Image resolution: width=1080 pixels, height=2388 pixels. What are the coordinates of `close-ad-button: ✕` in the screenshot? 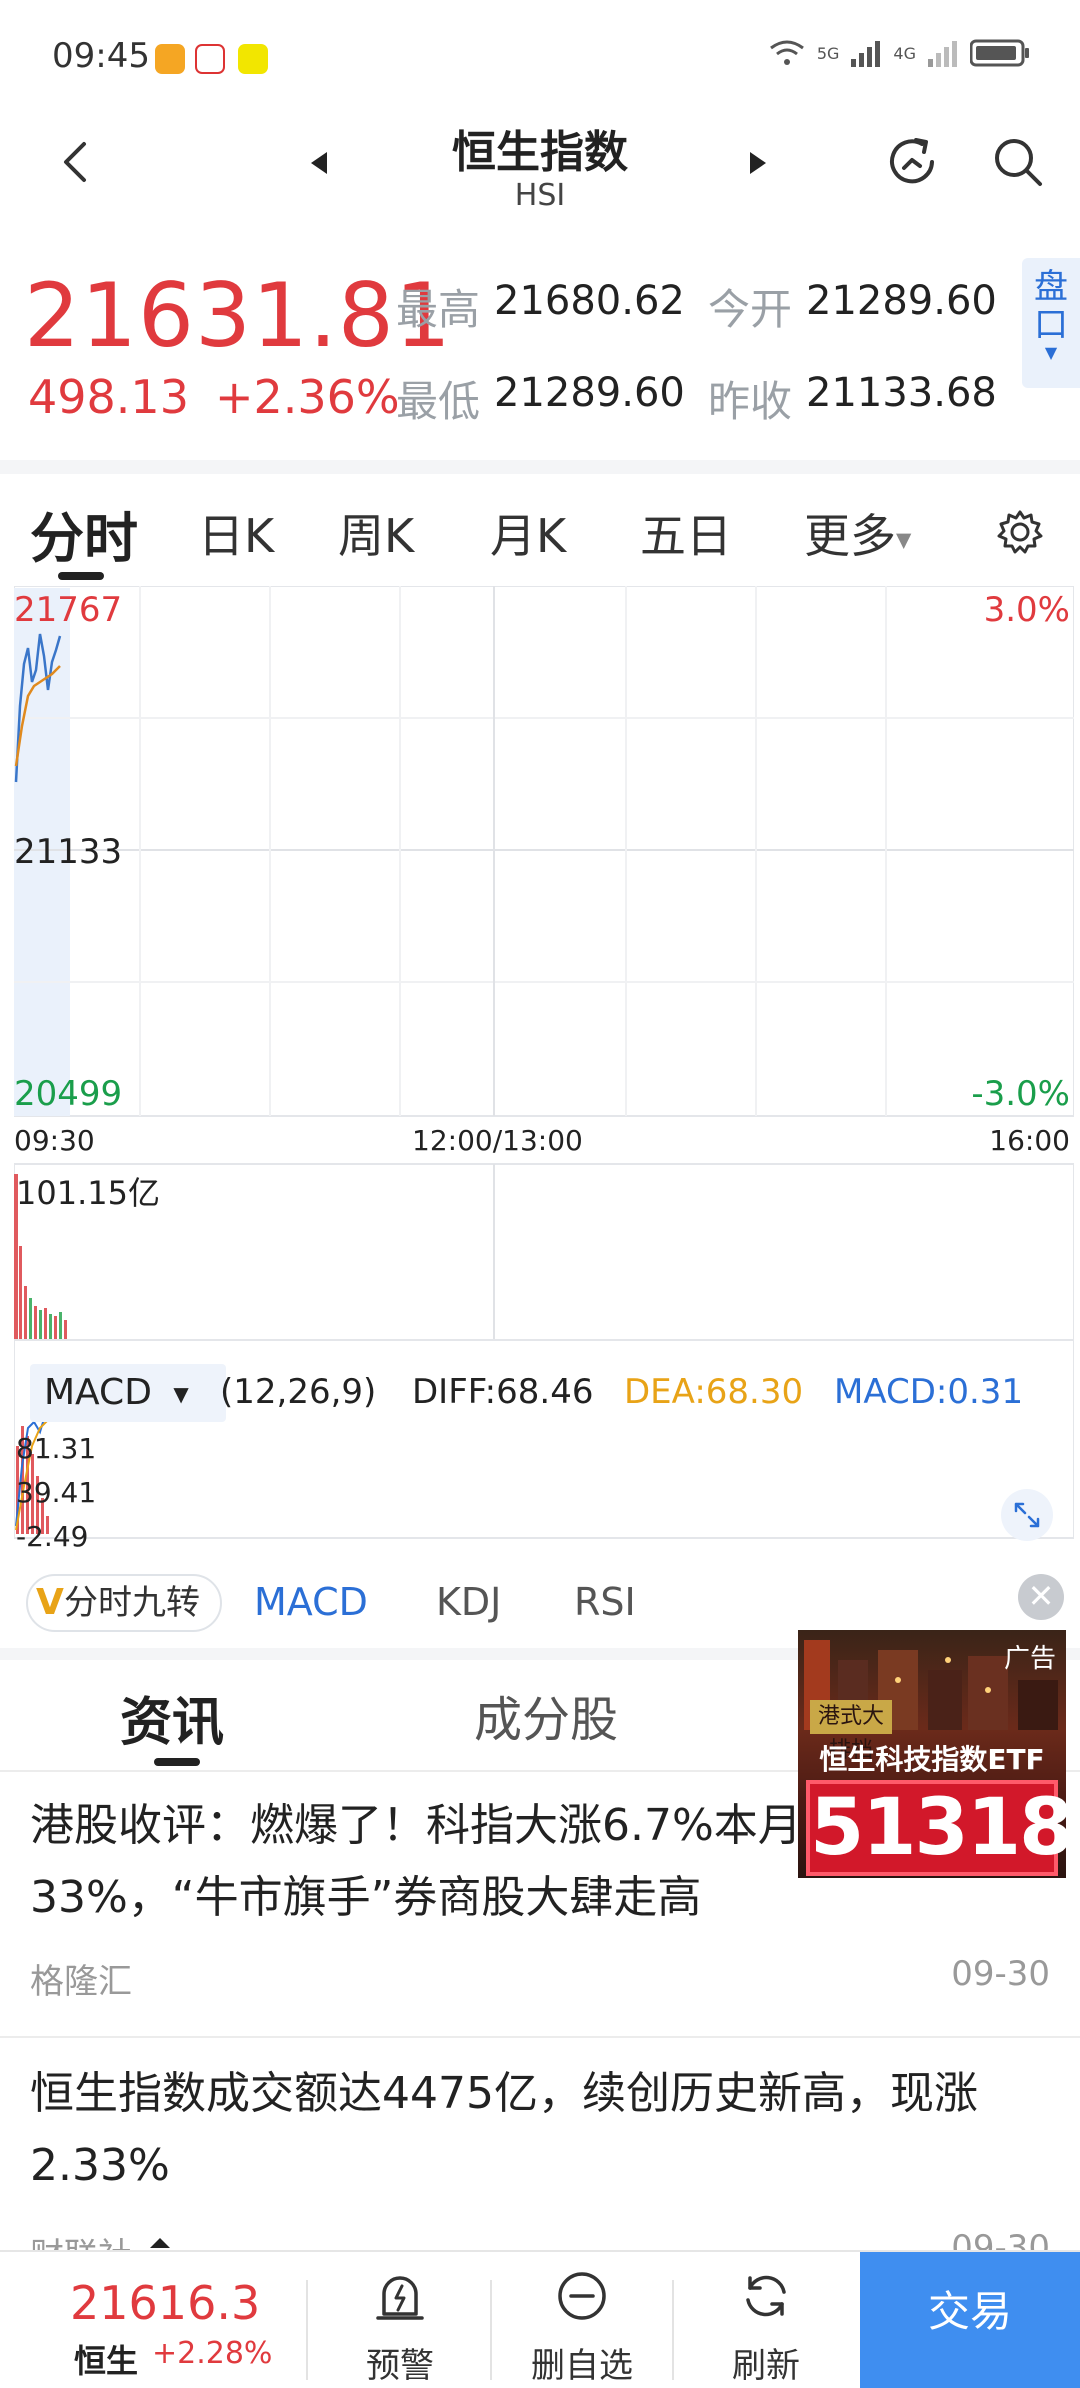 It's located at (1041, 1597).